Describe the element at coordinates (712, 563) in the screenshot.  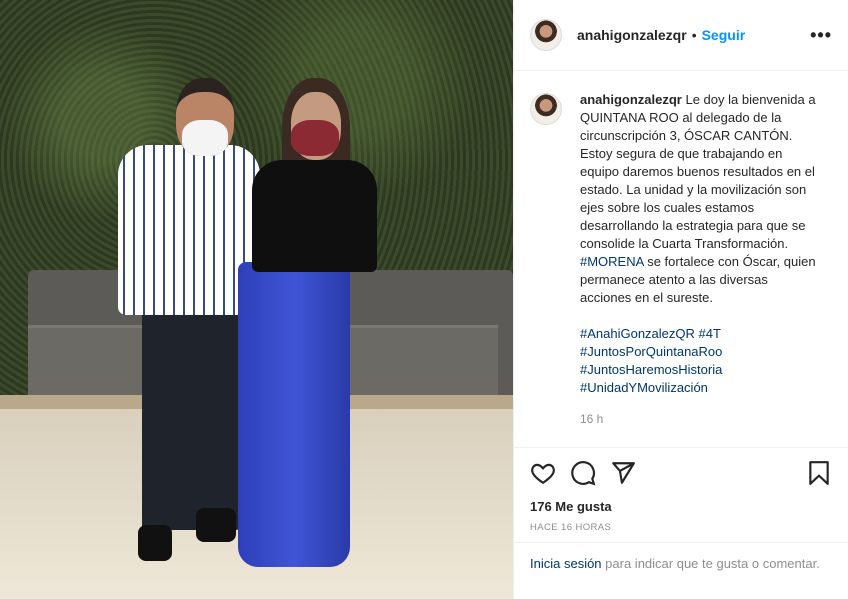
I see `login-prompt-text: para indicar que te gusta o comentar.` at that location.